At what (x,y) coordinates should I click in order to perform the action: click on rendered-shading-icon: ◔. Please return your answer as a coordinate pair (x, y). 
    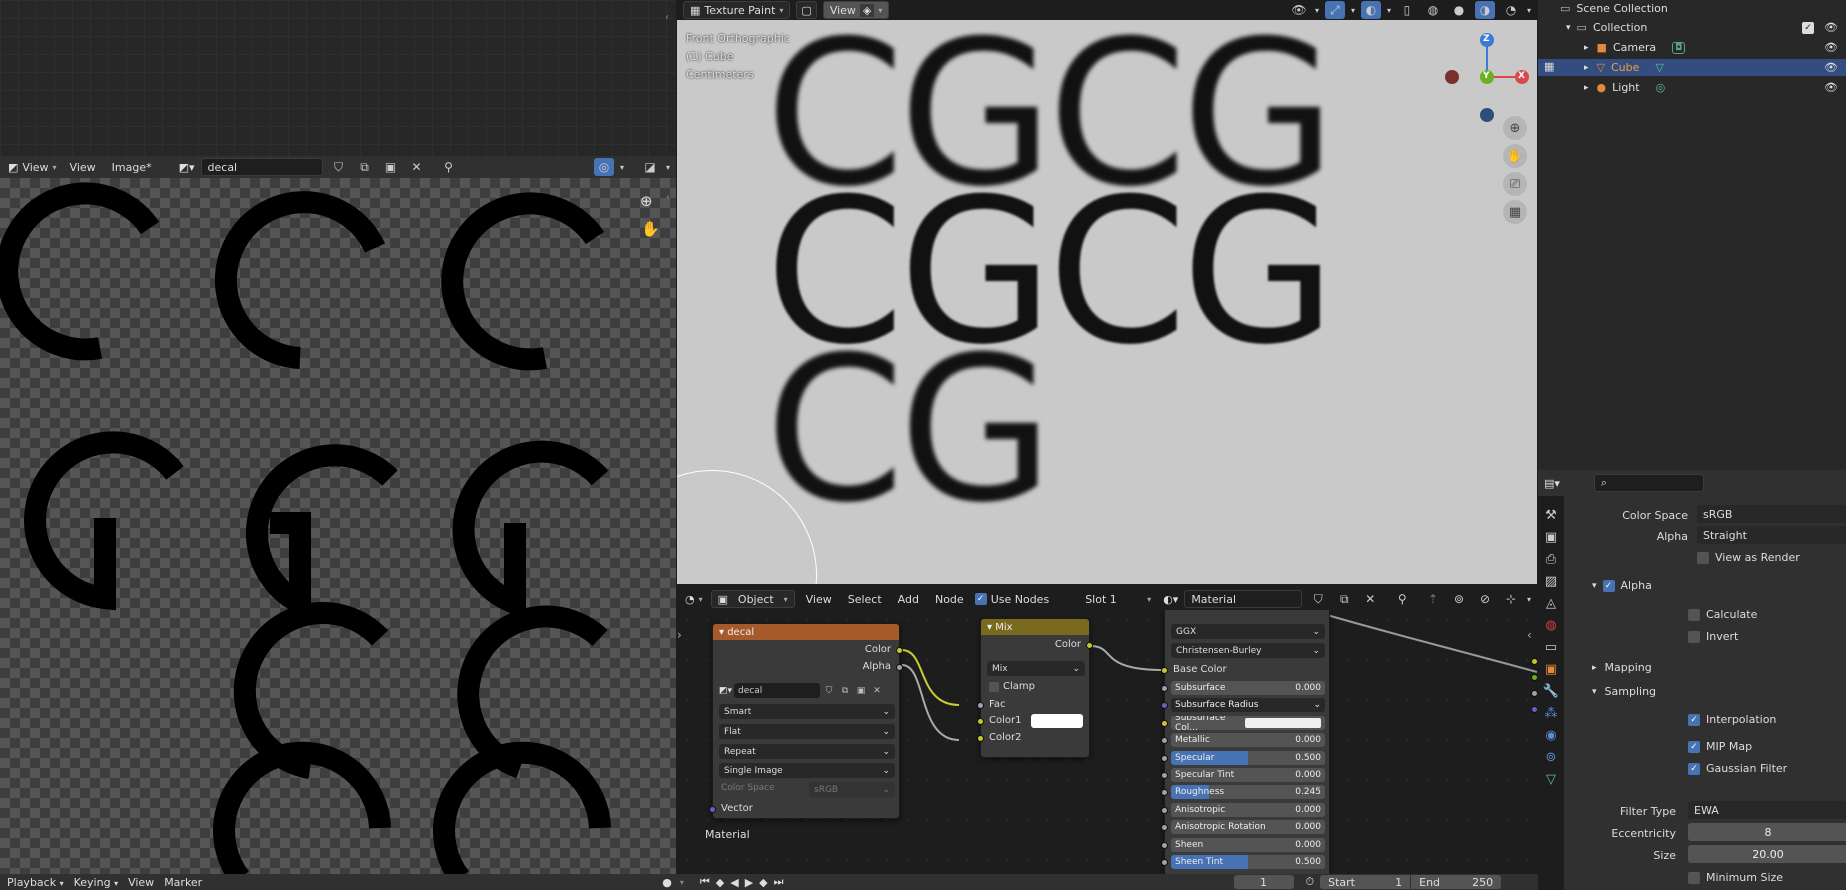
    Looking at the image, I should click on (1511, 10).